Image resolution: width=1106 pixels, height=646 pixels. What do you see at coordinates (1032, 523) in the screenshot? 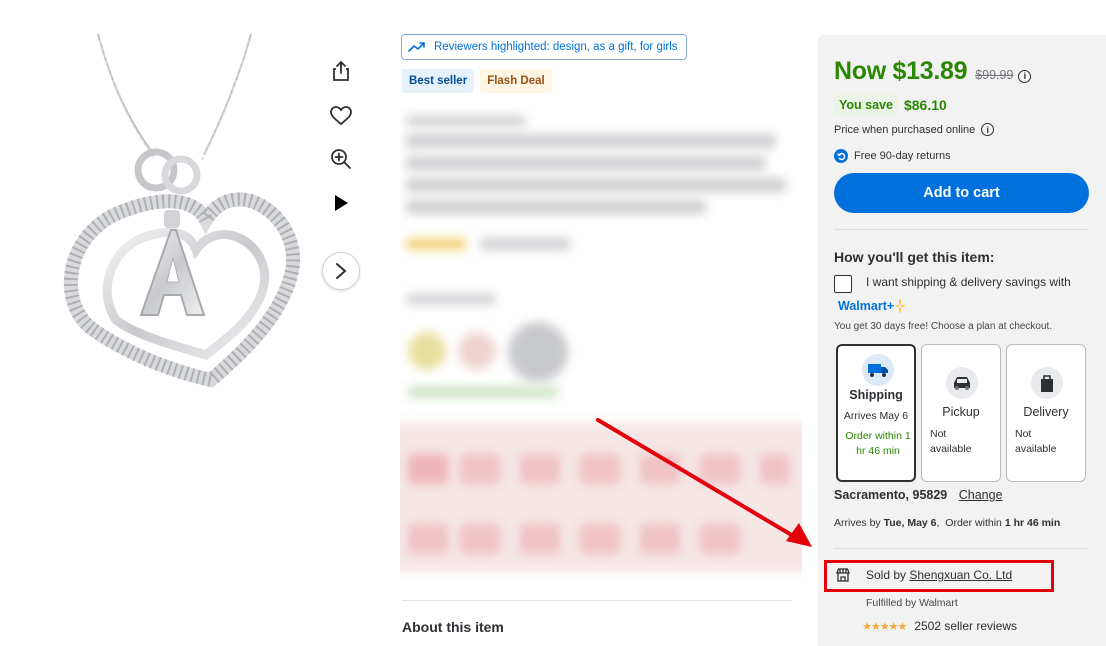
I see `order-within-time: 1 hr 46 min` at bounding box center [1032, 523].